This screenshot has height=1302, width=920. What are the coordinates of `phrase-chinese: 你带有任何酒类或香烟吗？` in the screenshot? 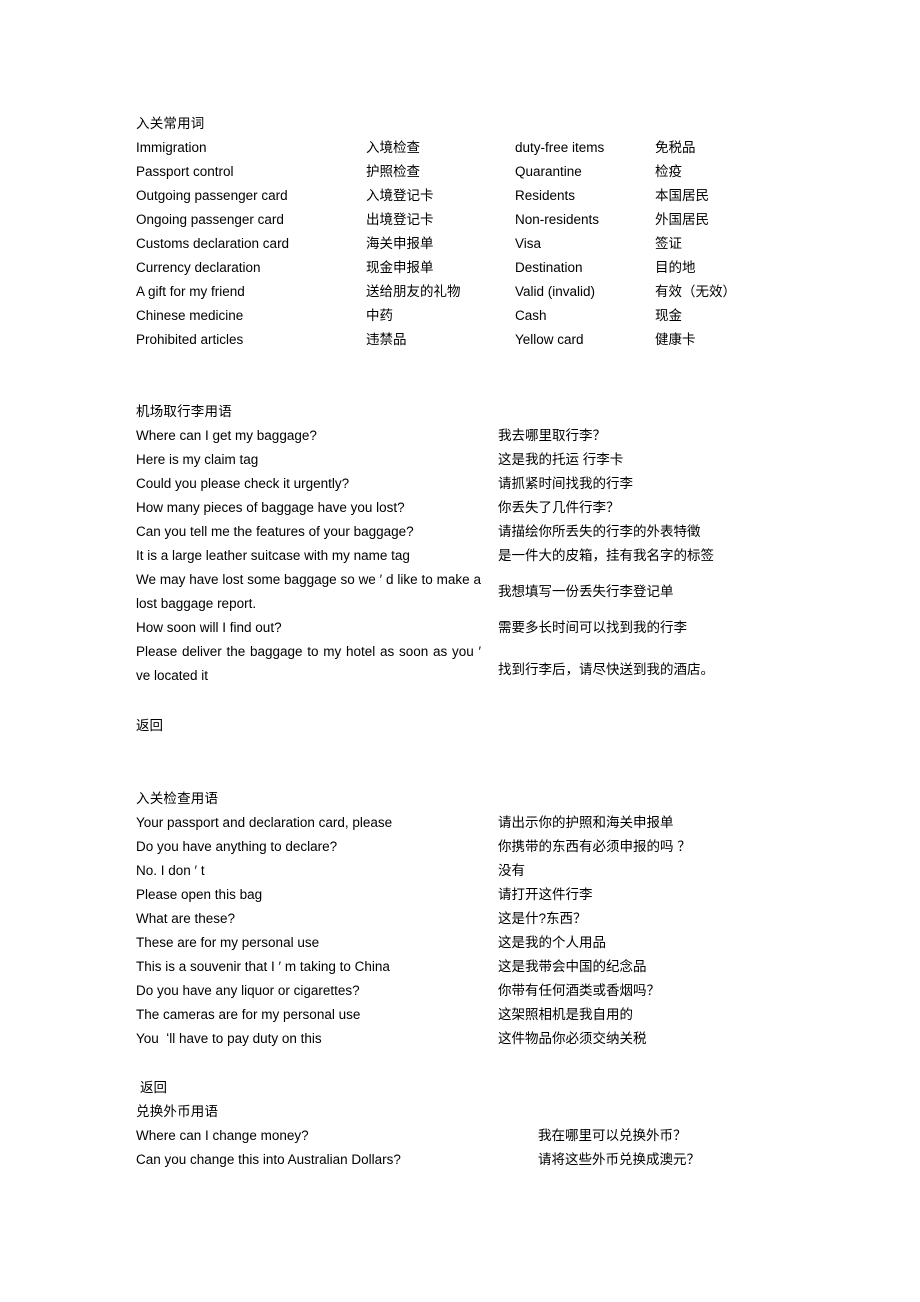 It's located at (579, 990).